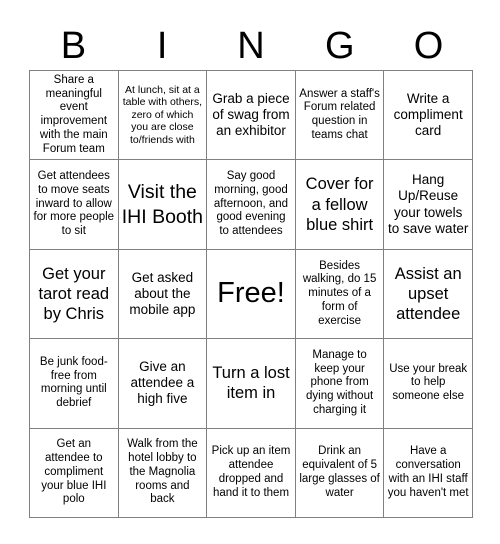  I want to click on bingo-cell: Grab a piece of swag from an exhibitor, so click(251, 116).